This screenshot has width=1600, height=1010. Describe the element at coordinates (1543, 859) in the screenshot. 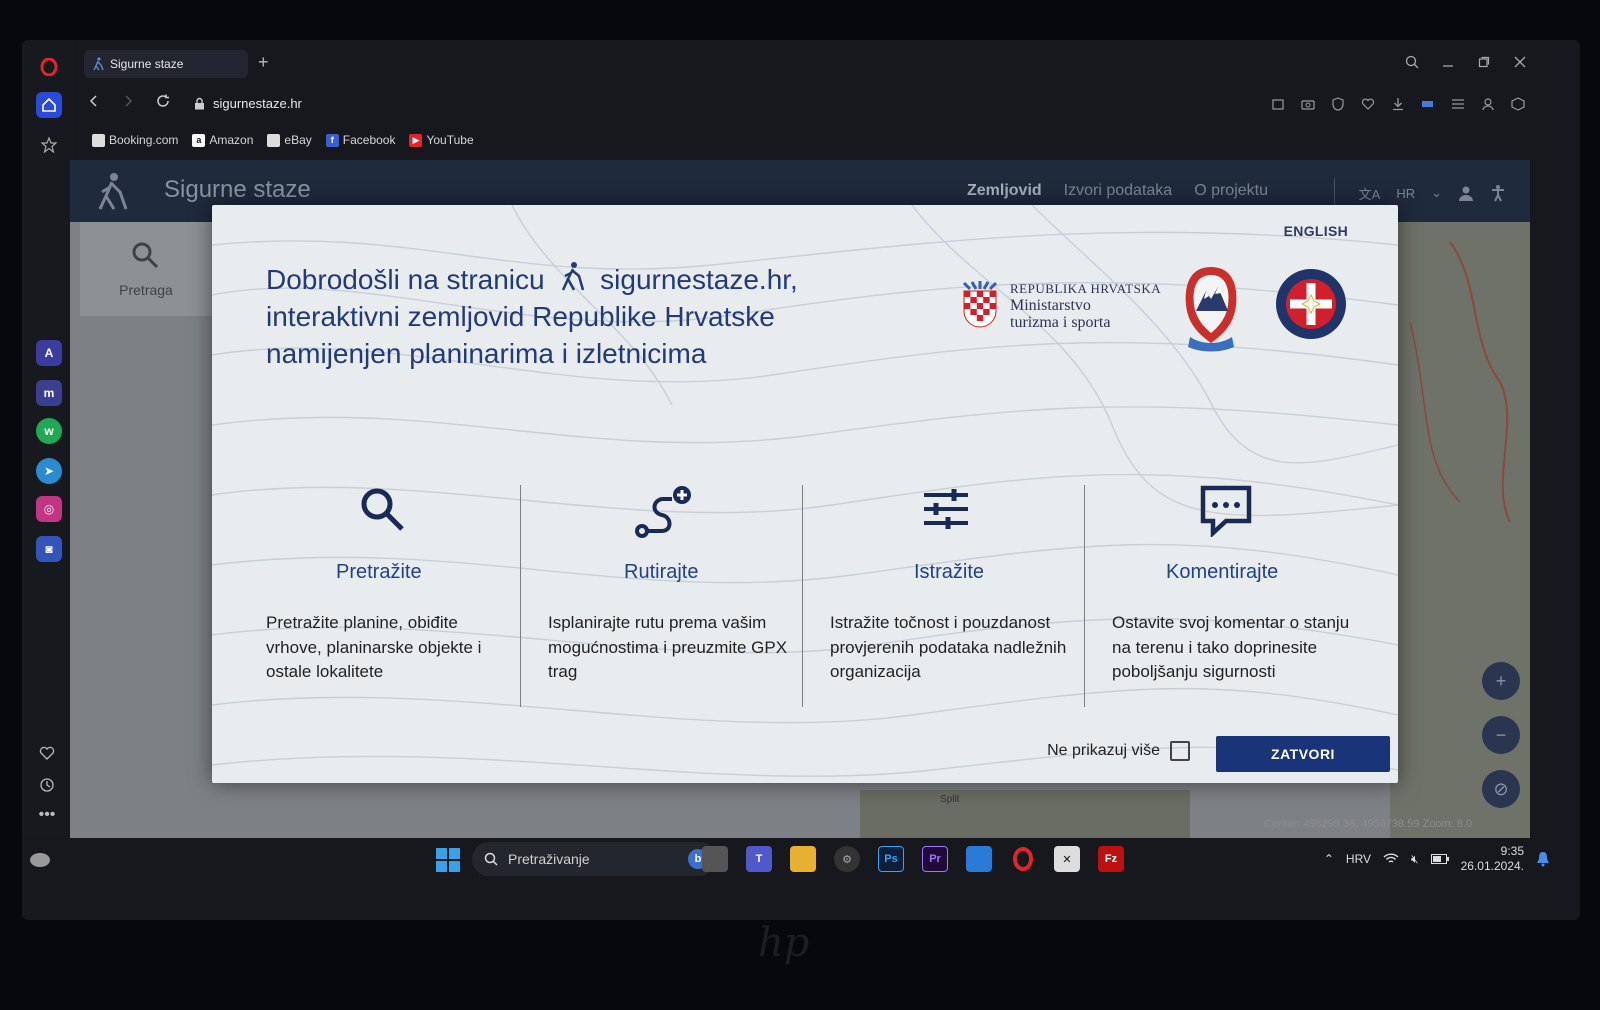

I see `notification-bell-icon` at that location.